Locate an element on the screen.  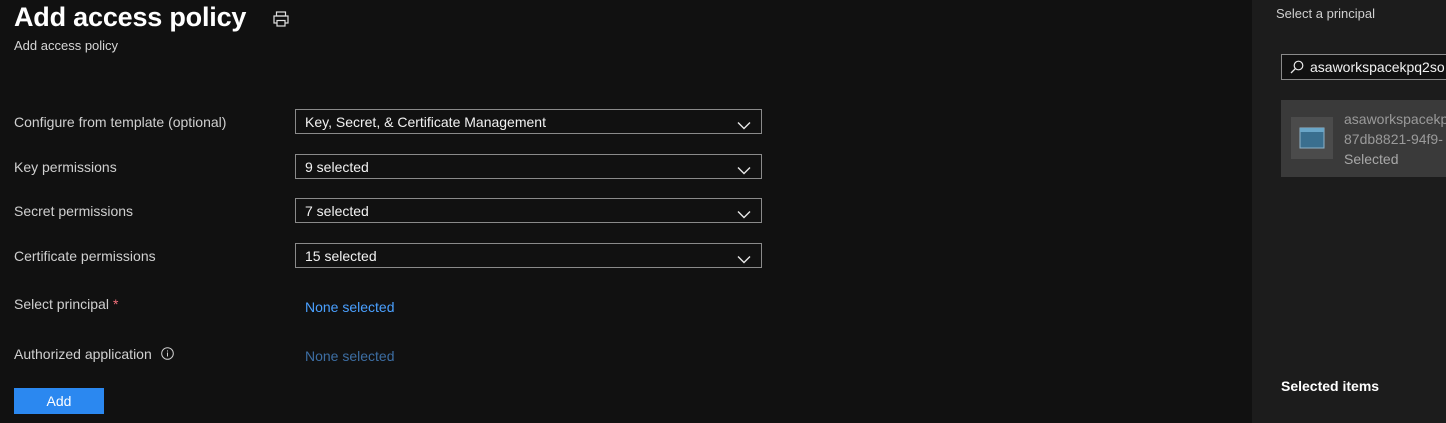
title-row: Add access policy is located at coordinates (152, 17).